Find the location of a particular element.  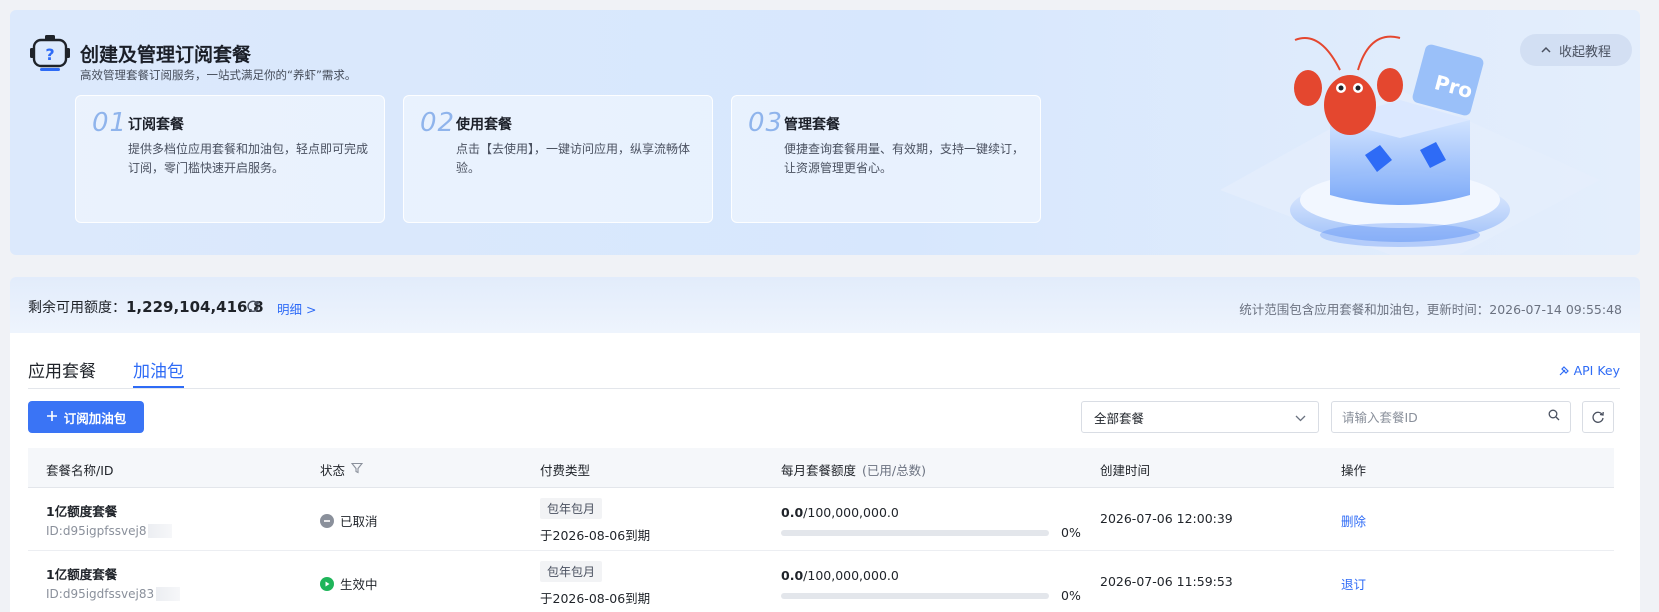

remaining-quota: 剩余可用额度：1,229,104,416.8 is located at coordinates (146, 307).